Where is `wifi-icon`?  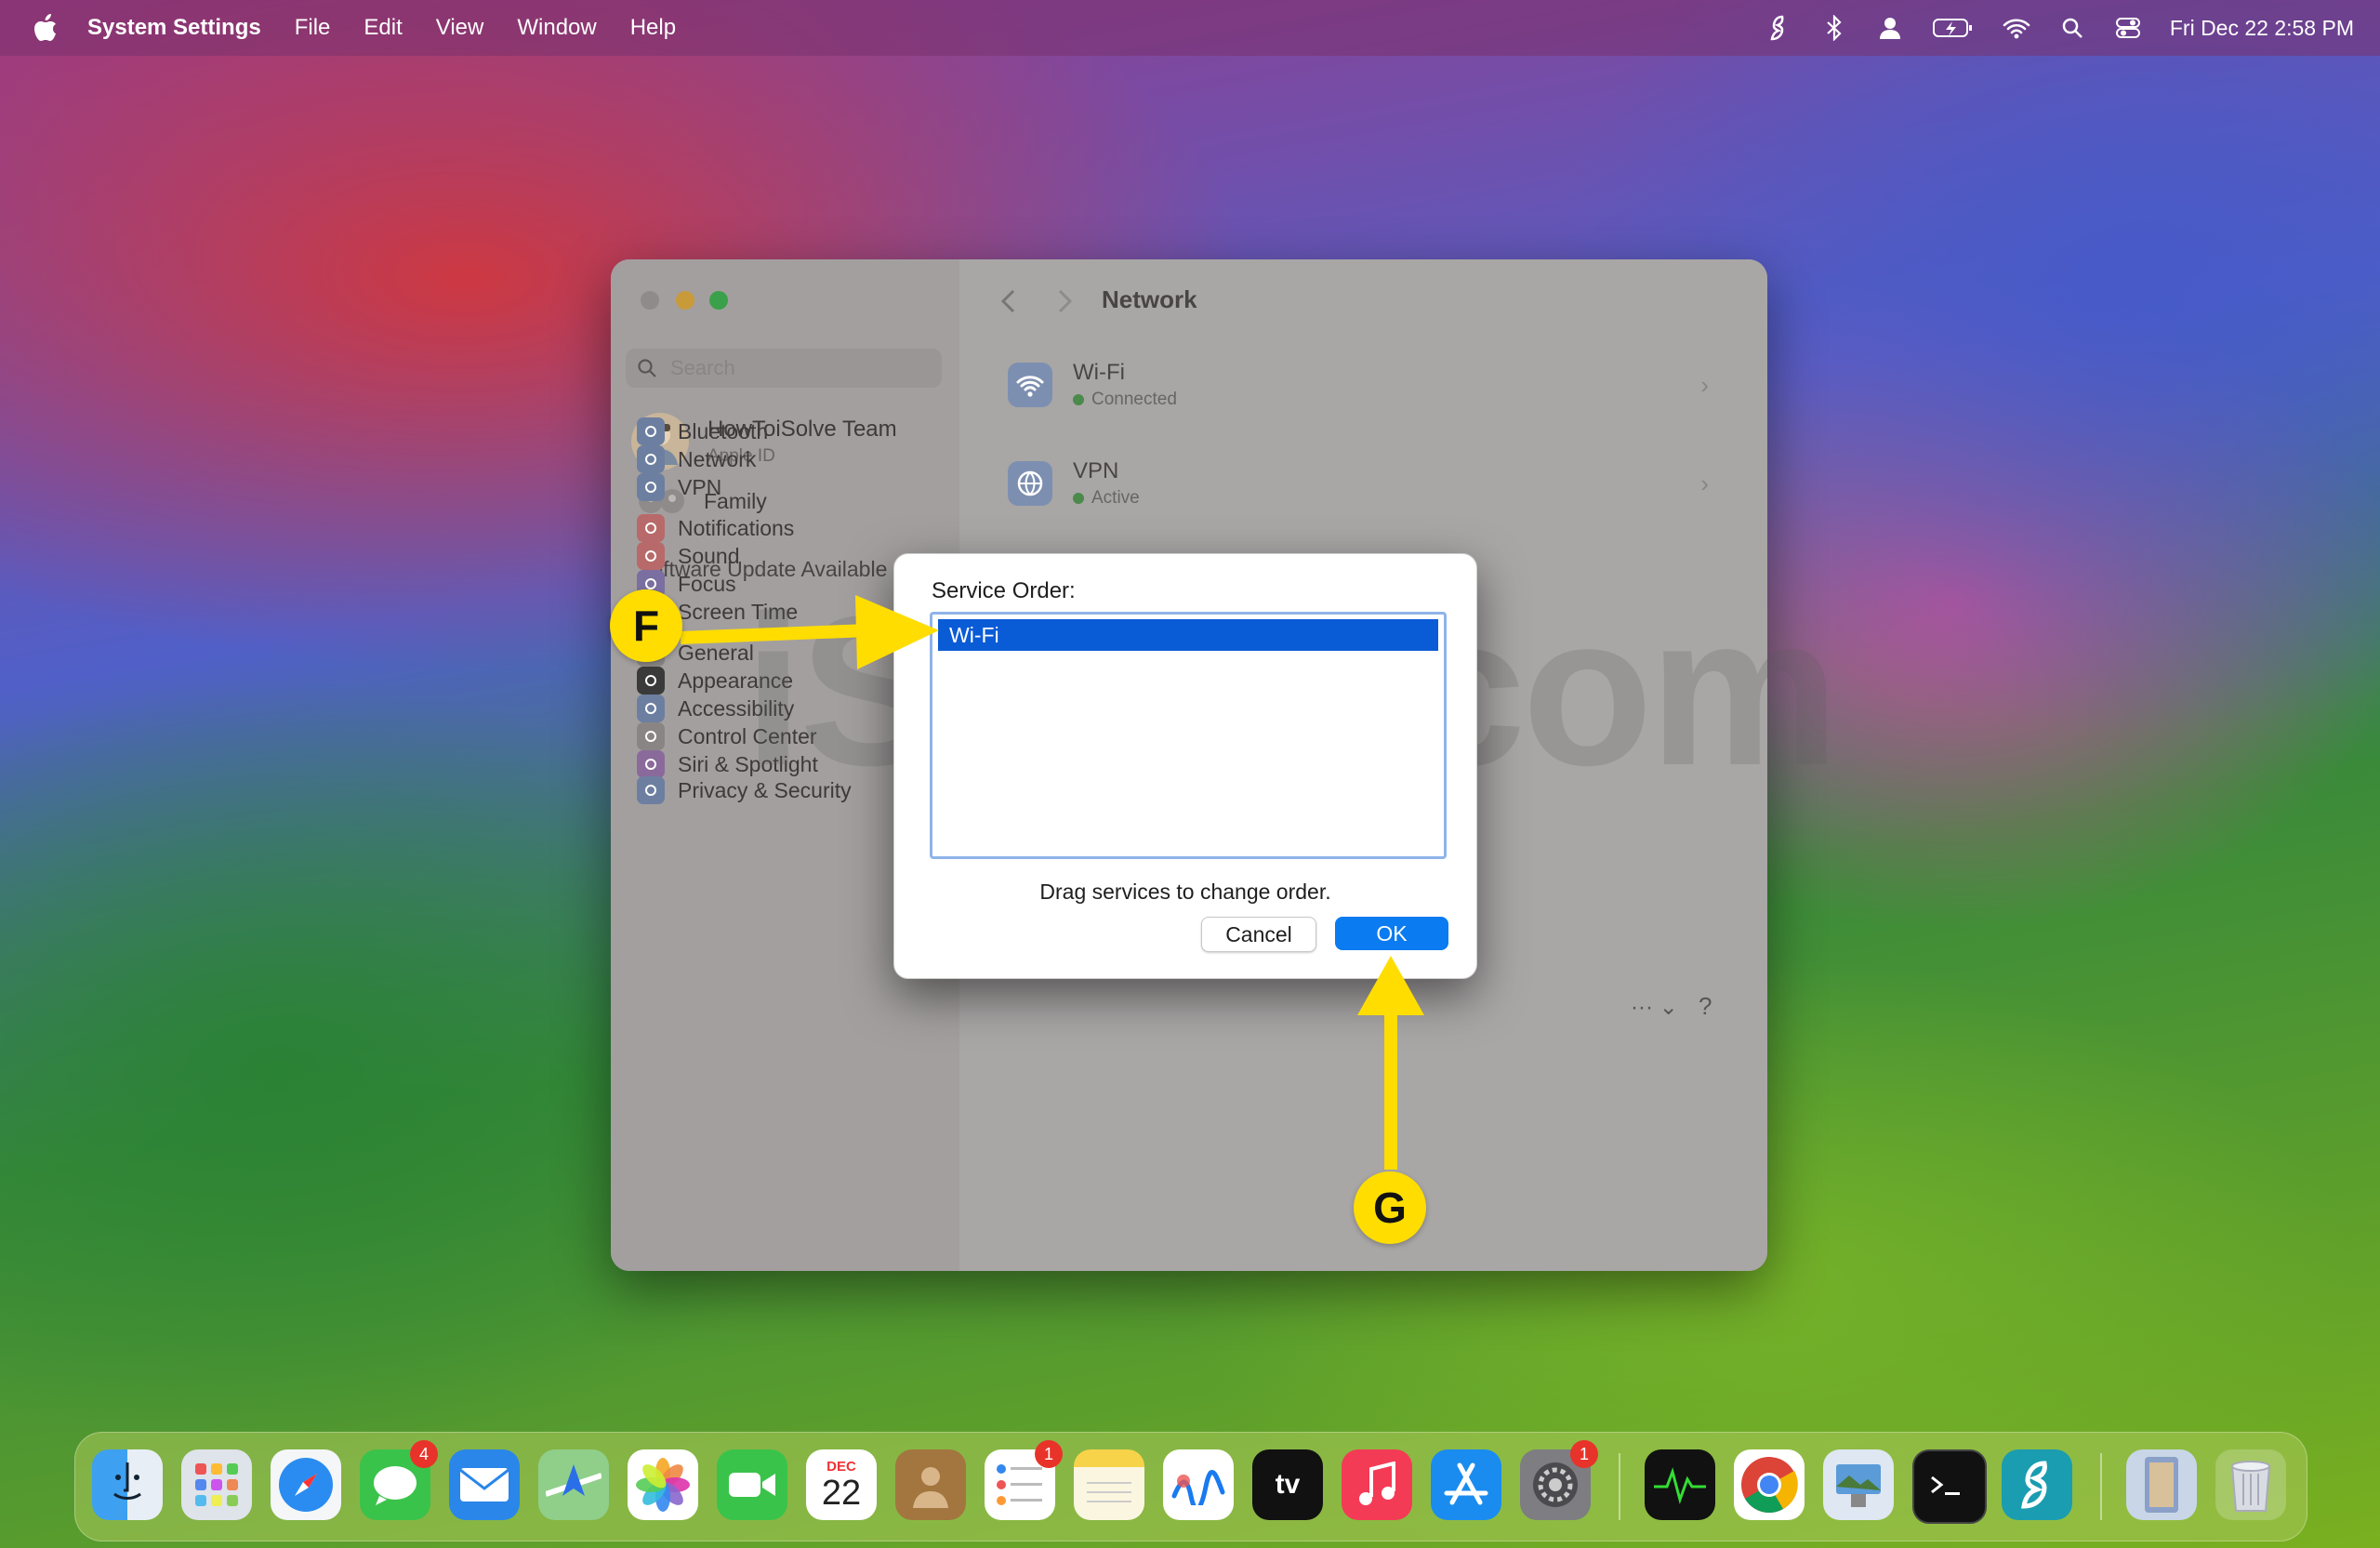
wifi-icon is located at coordinates (1030, 385).